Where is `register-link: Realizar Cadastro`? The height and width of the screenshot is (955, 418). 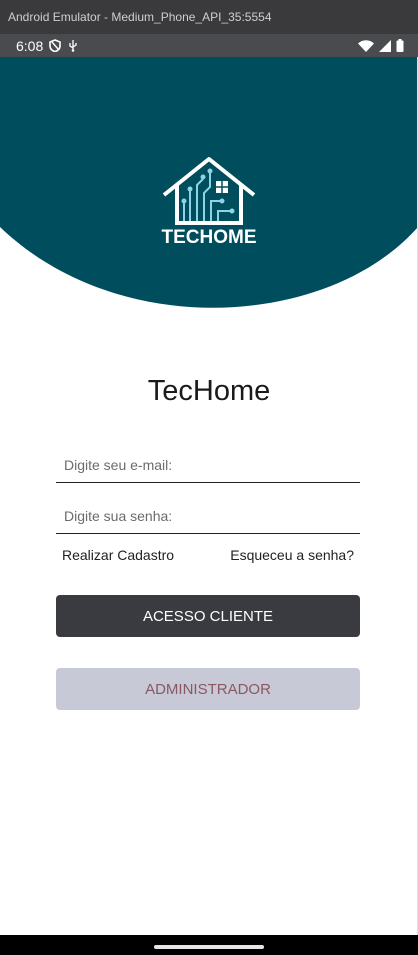
register-link: Realizar Cadastro is located at coordinates (118, 555).